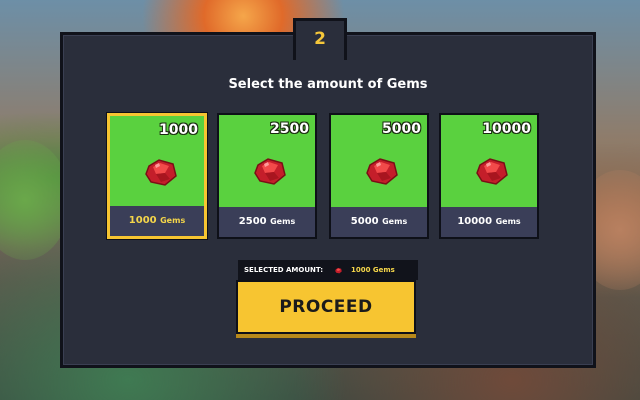 Image resolution: width=640 pixels, height=400 pixels. Describe the element at coordinates (328, 84) in the screenshot. I see `panel-title: Select the amount of Gems` at that location.